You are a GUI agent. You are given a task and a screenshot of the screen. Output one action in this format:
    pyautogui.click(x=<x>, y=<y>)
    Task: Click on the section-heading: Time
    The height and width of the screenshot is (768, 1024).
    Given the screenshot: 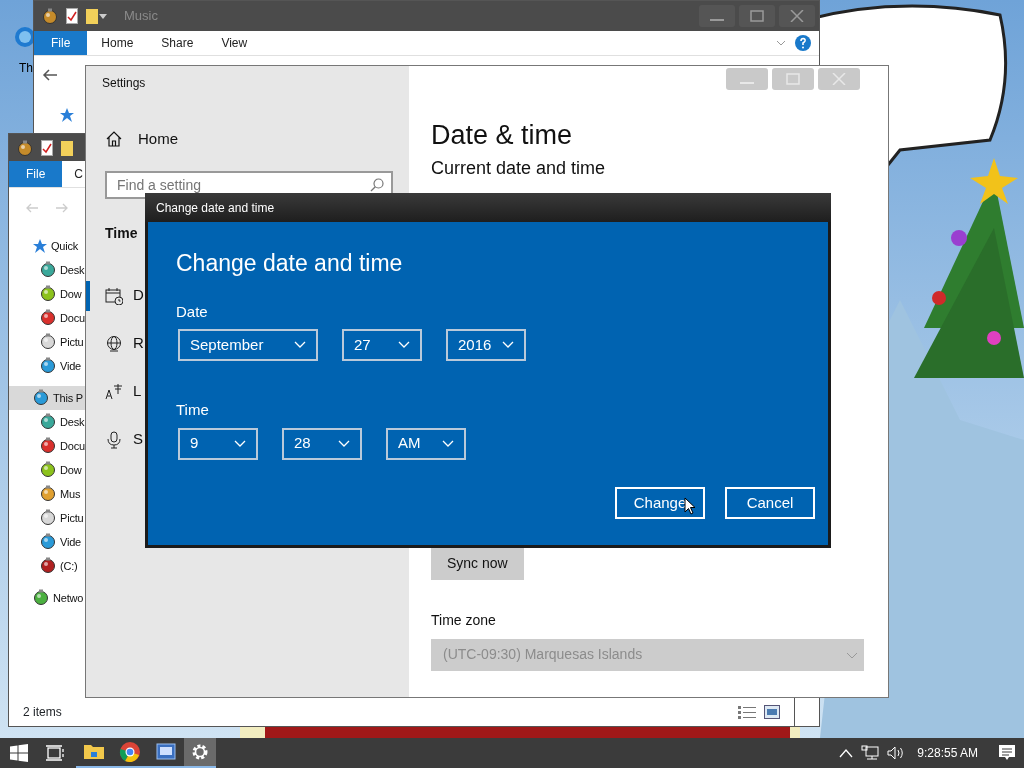 What is the action you would take?
    pyautogui.click(x=122, y=233)
    